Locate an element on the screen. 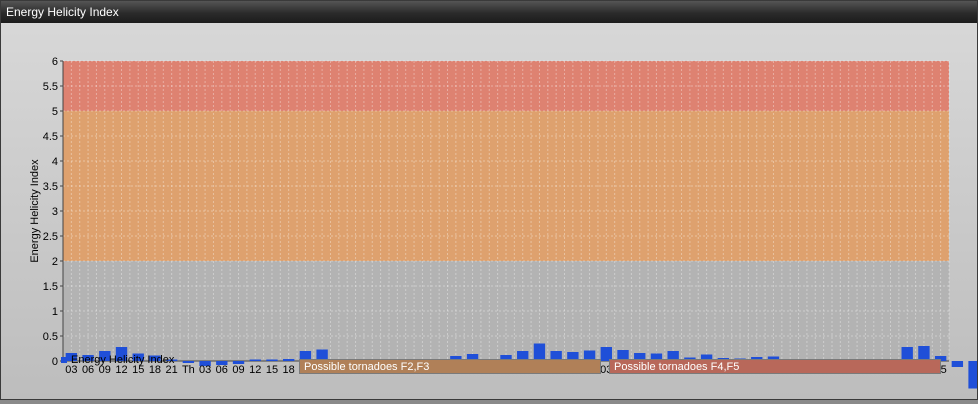  x-tick-label: 03 is located at coordinates (205, 370).